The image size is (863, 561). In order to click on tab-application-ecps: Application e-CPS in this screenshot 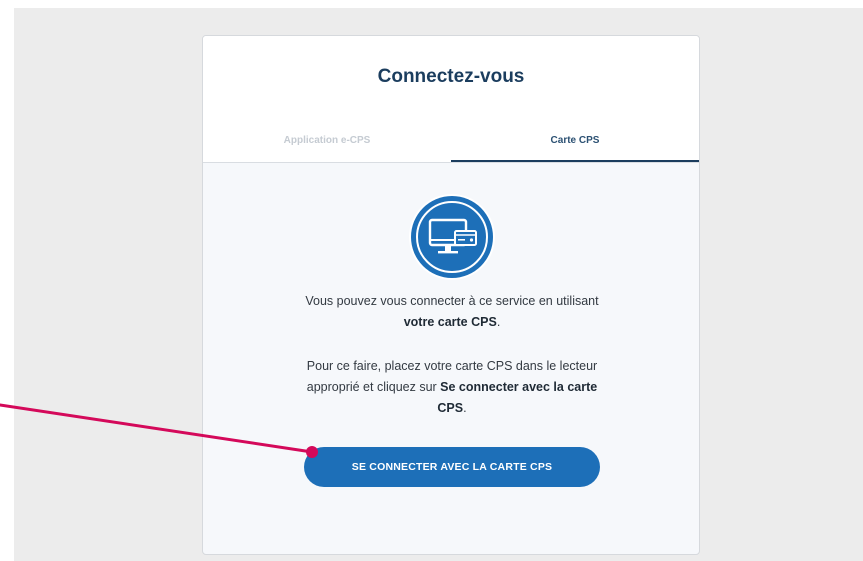, I will do `click(327, 144)`.